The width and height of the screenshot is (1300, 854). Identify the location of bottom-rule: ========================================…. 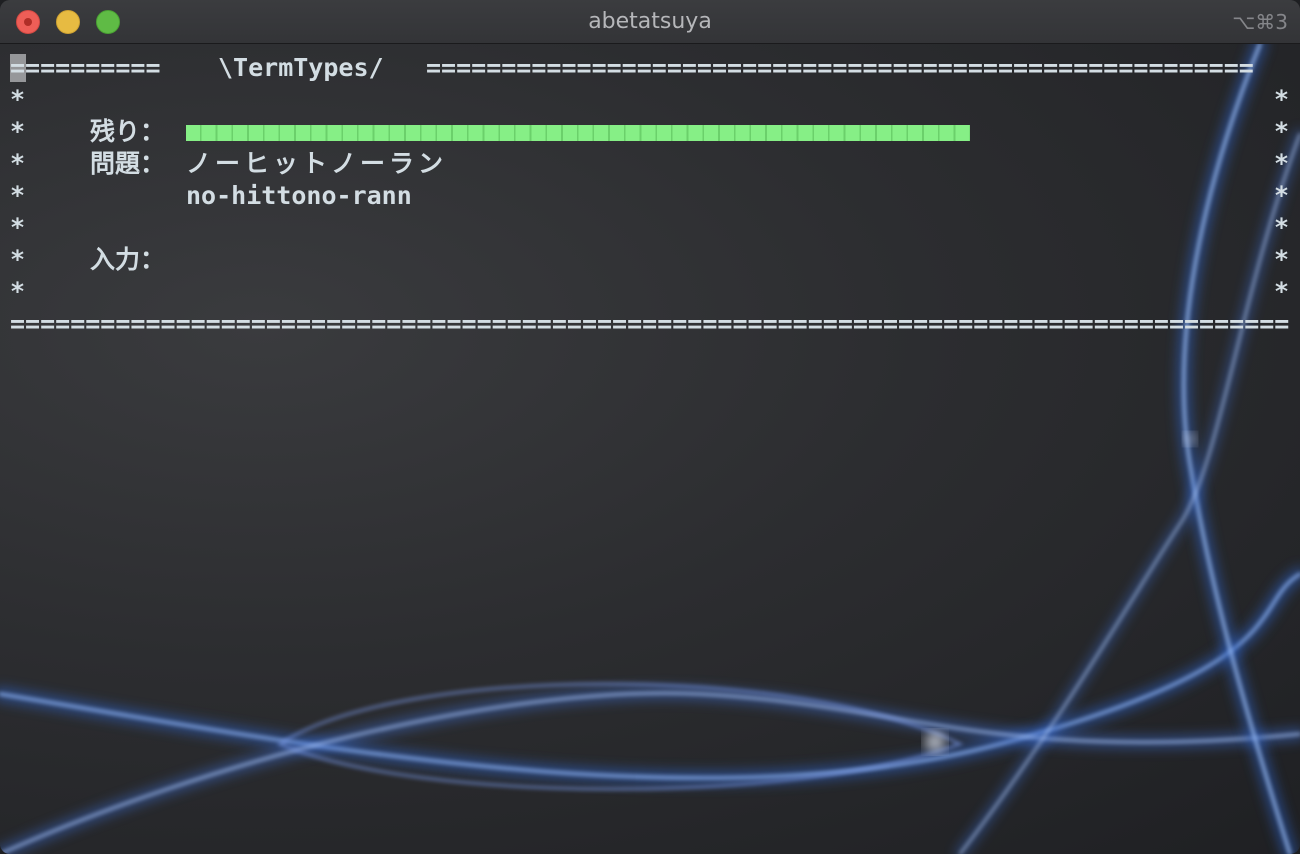
(650, 323).